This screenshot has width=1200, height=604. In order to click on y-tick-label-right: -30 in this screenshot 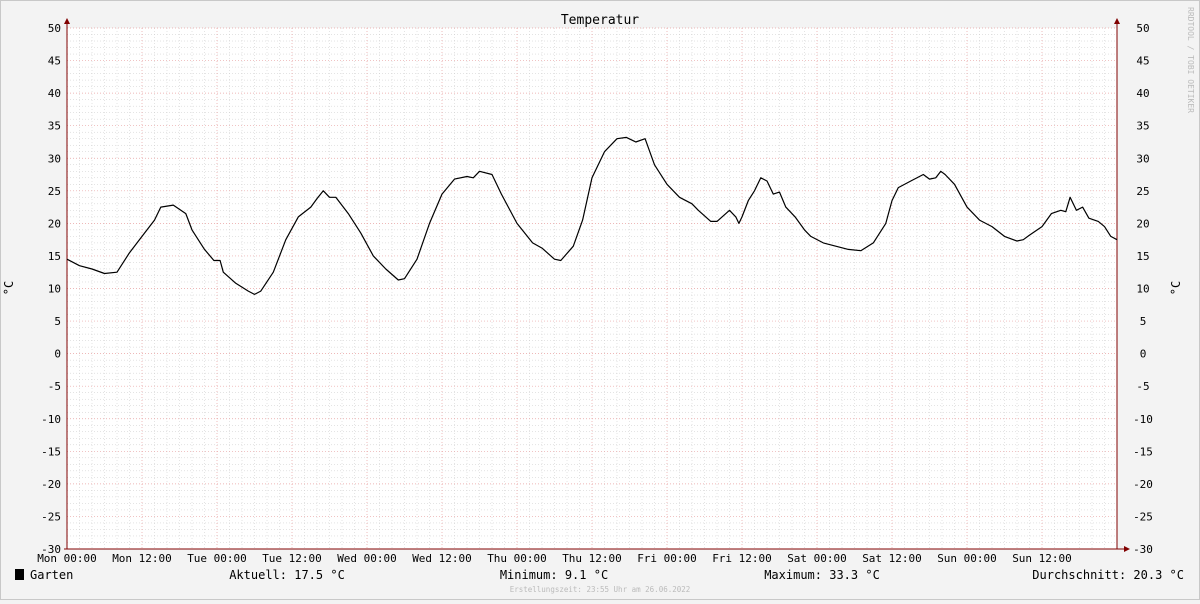, I will do `click(1143, 549)`.